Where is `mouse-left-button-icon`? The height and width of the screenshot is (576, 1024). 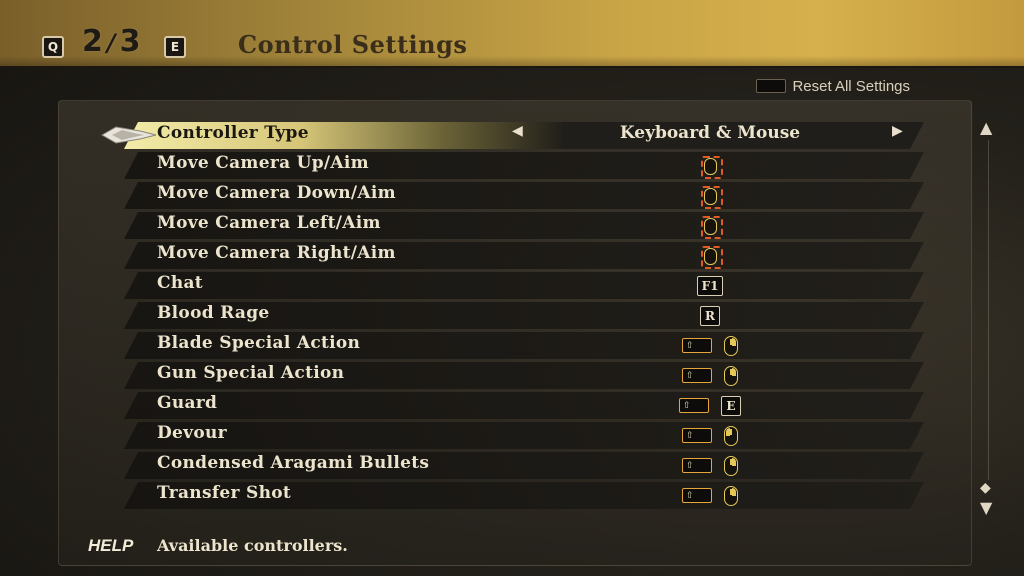
mouse-left-button-icon is located at coordinates (731, 435).